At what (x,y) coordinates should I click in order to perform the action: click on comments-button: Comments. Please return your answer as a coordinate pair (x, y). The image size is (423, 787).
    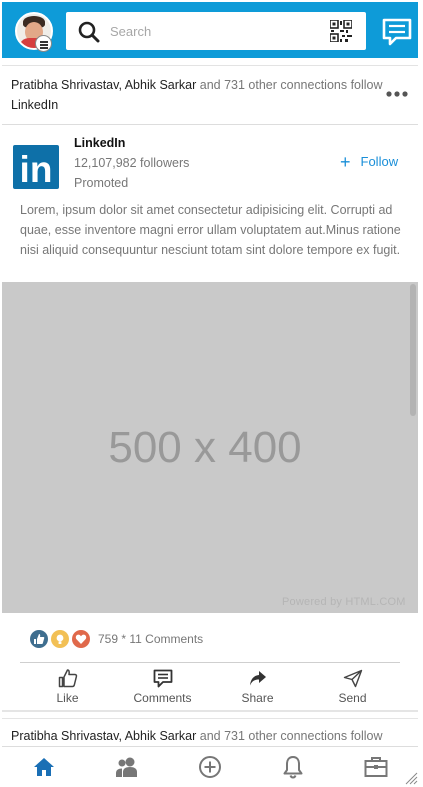
    Looking at the image, I should click on (162, 686).